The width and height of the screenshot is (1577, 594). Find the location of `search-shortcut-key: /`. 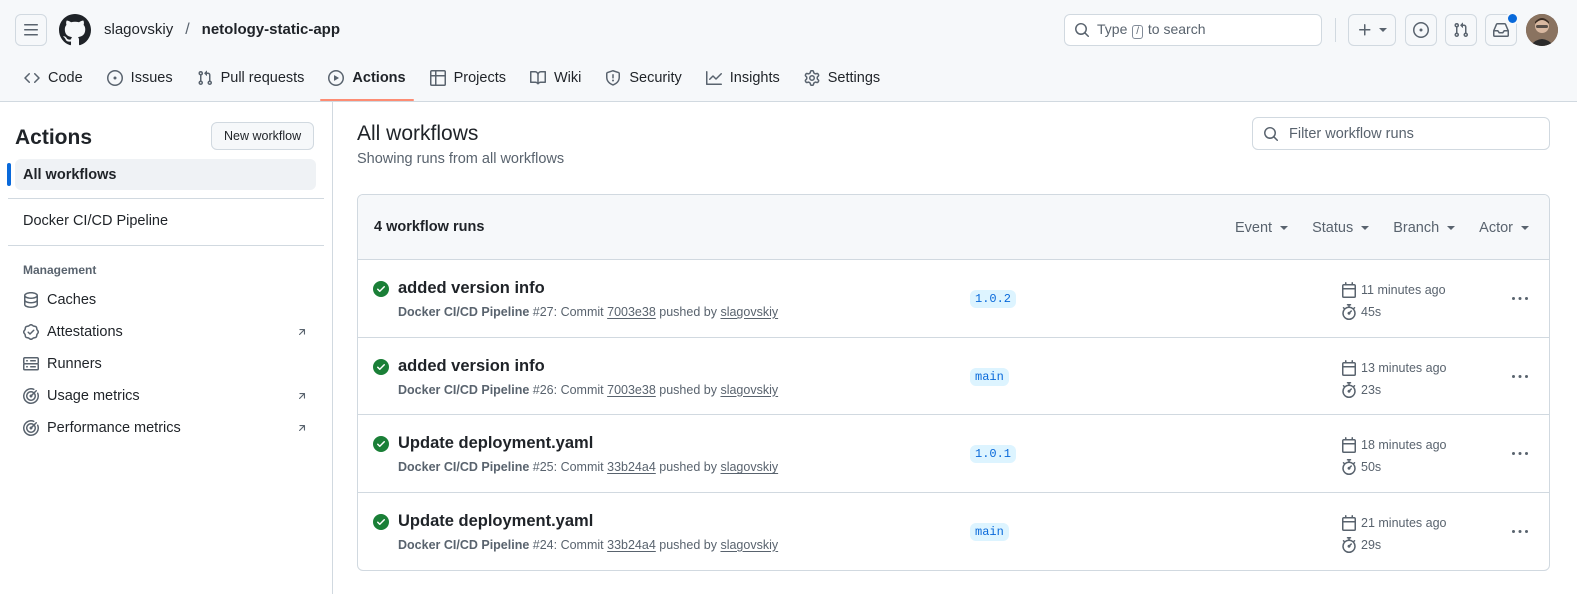

search-shortcut-key: / is located at coordinates (1138, 32).